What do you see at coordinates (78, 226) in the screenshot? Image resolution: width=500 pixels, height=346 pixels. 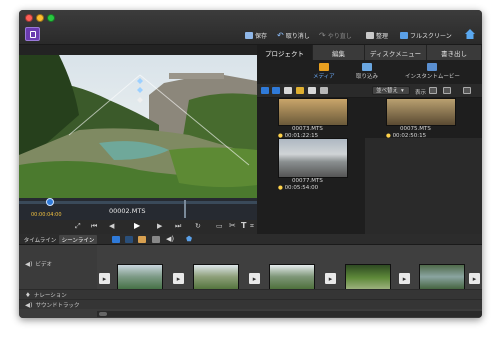 I see `split-icon: ⤢` at bounding box center [78, 226].